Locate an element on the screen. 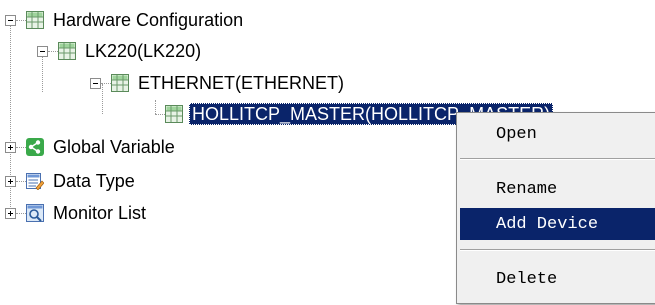  data-type-icon is located at coordinates (35, 181).